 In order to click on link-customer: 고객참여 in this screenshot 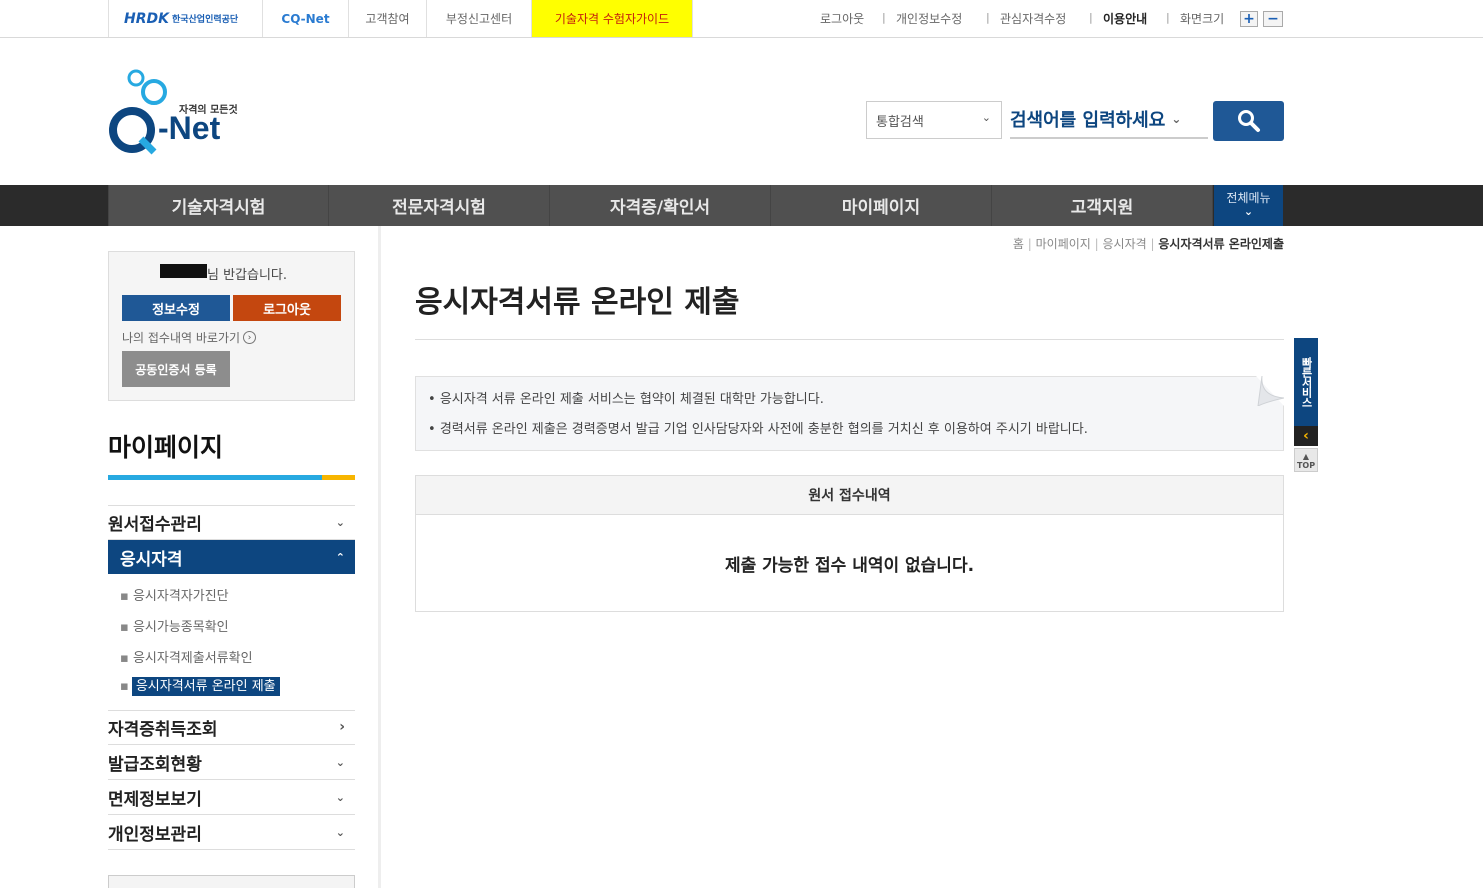, I will do `click(387, 18)`.